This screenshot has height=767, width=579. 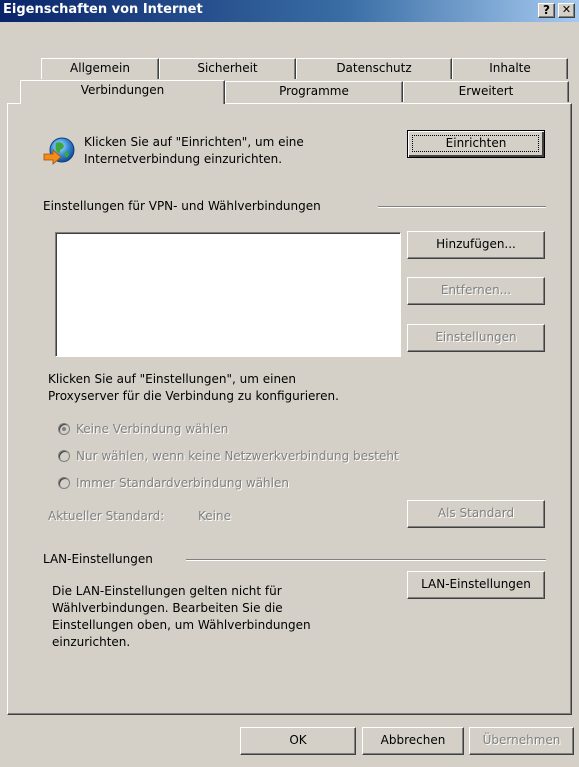 I want to click on tab-allgemein: Allgemein, so click(x=100, y=68).